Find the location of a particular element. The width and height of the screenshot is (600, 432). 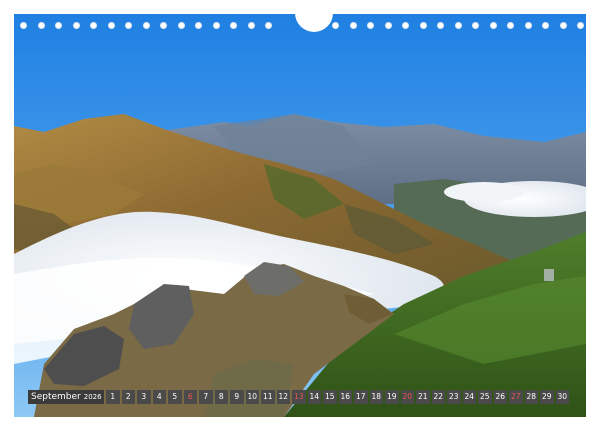

calendar-day: 28 is located at coordinates (531, 397).